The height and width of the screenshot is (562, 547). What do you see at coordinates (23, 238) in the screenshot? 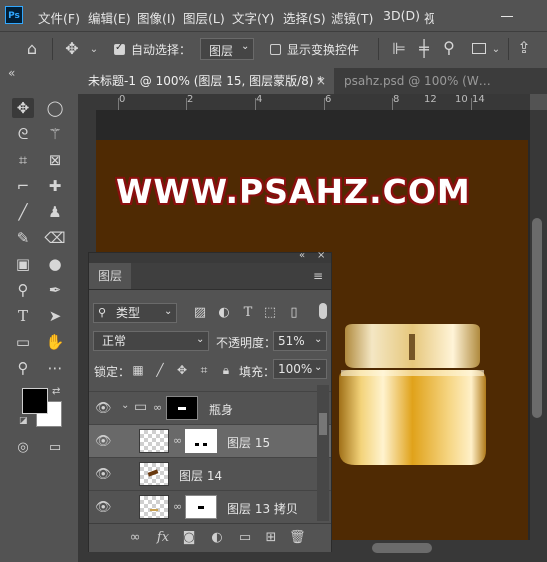
I see `history-brush-icon: ✎` at bounding box center [23, 238].